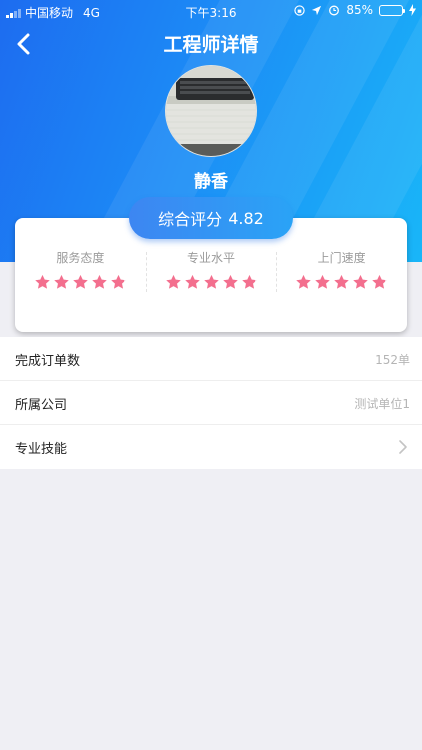  Describe the element at coordinates (246, 218) in the screenshot. I see `overall-score-value: 4.82` at that location.